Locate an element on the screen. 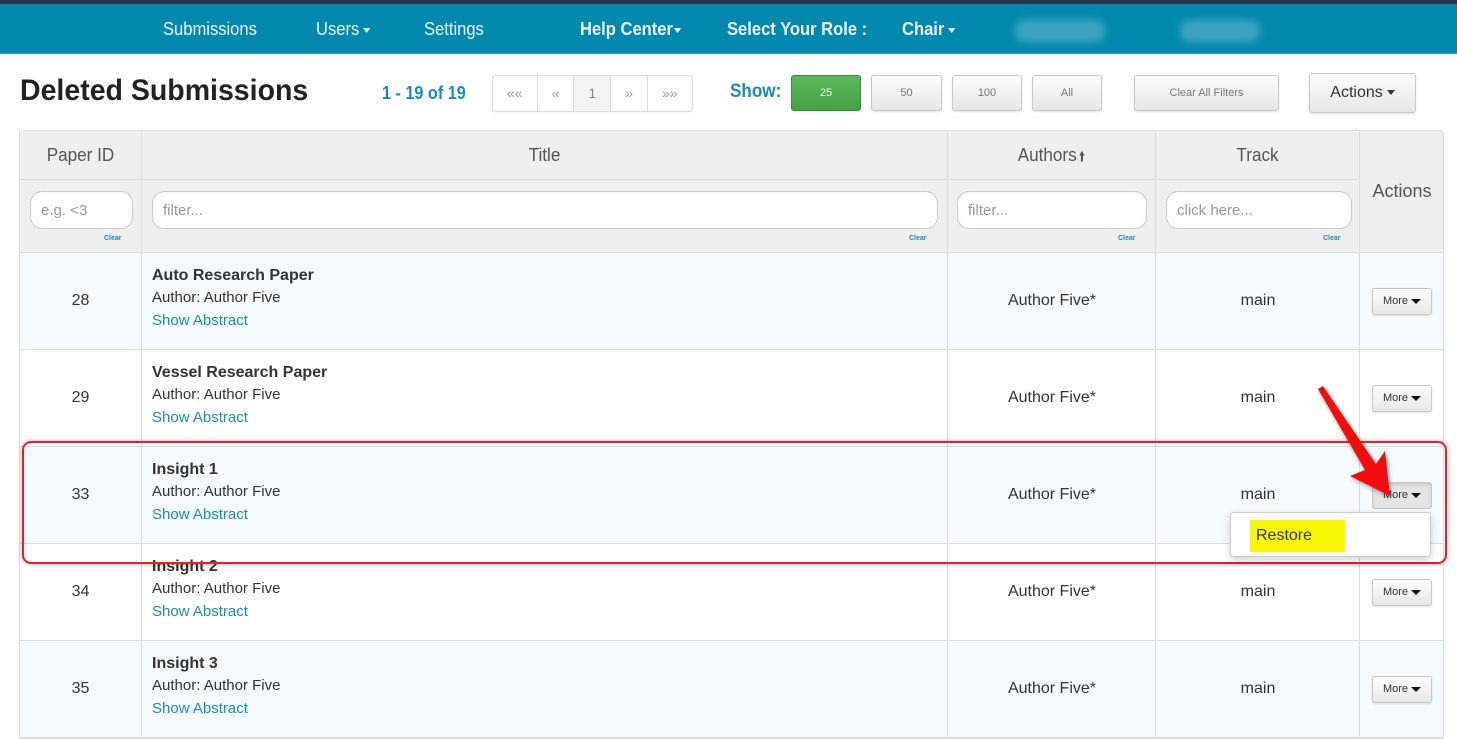 This screenshot has height=739, width=1457. nav-users-label: Users is located at coordinates (338, 29).